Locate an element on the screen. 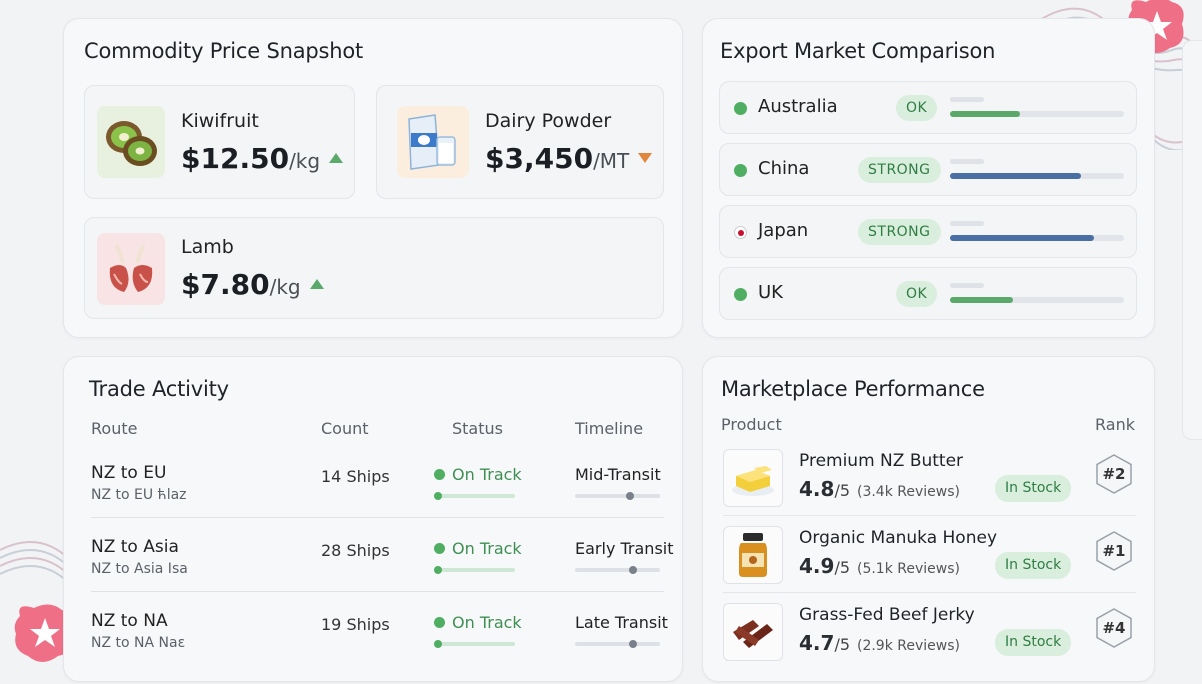 This screenshot has width=1202, height=684. rank-badge: #2 is located at coordinates (1114, 474).